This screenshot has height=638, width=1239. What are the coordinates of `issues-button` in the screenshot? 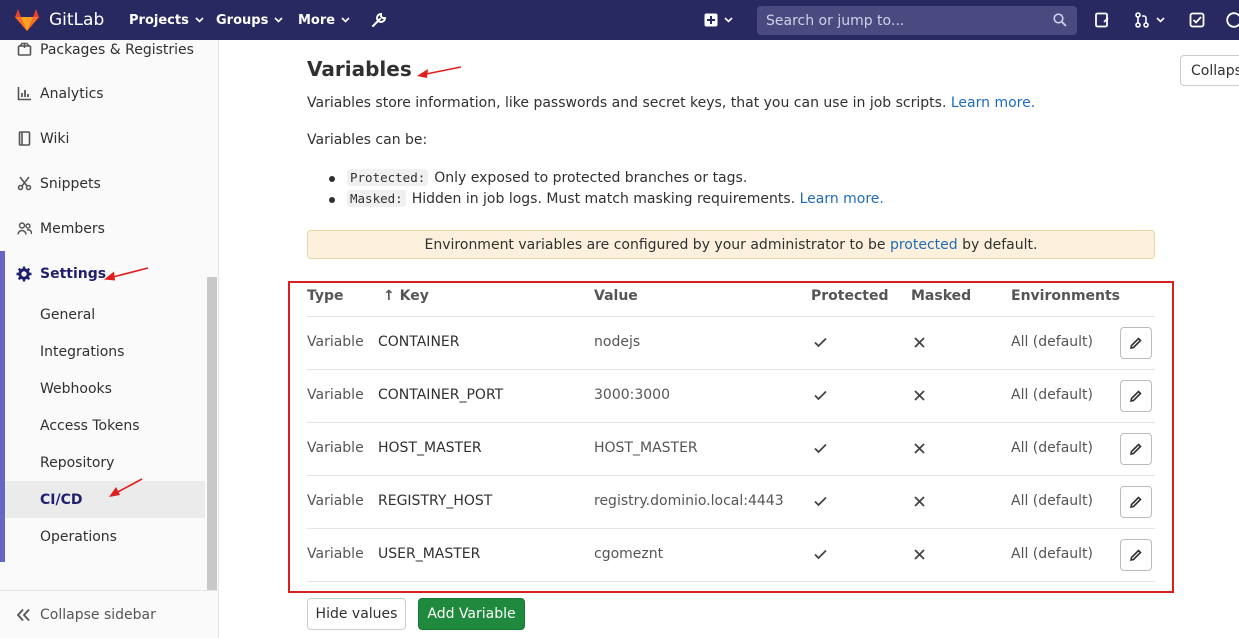 It's located at (1102, 20).